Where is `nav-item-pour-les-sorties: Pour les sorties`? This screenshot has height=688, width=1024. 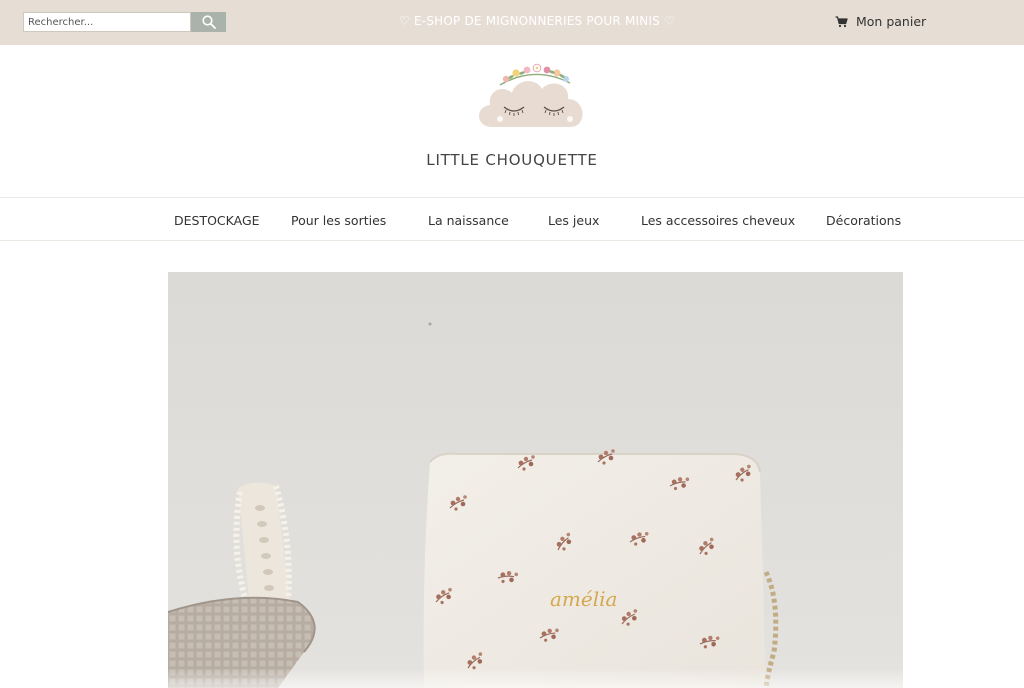 nav-item-pour-les-sorties: Pour les sorties is located at coordinates (338, 220).